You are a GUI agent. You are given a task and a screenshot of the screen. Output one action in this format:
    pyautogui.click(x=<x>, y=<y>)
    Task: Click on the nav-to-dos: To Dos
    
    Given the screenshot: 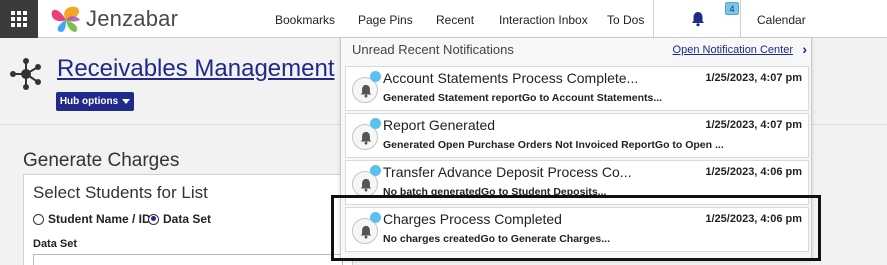 What is the action you would take?
    pyautogui.click(x=625, y=20)
    